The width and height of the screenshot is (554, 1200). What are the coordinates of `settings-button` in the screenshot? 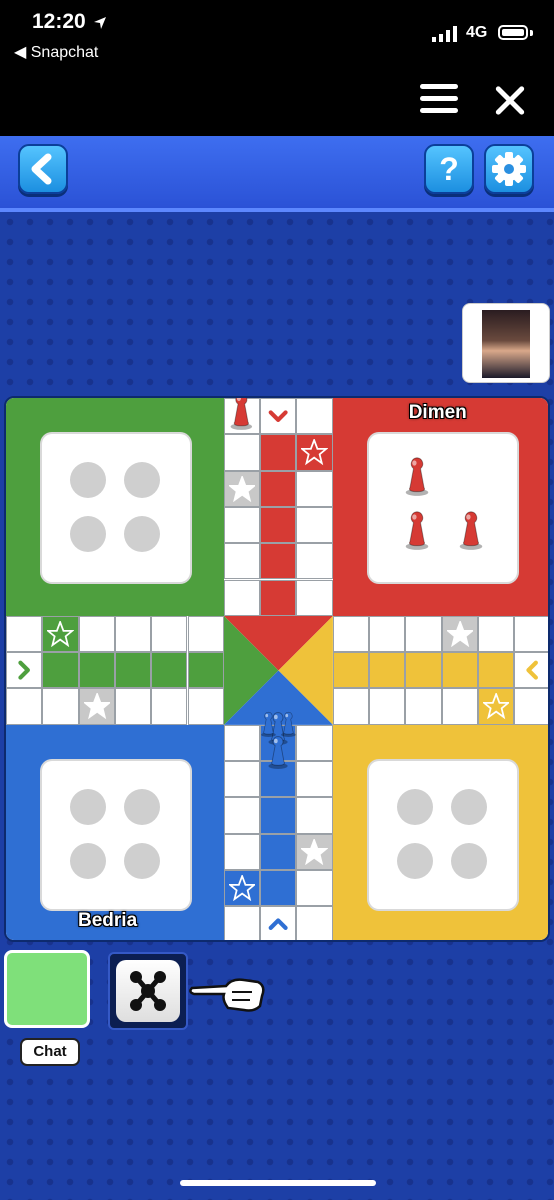 It's located at (509, 169).